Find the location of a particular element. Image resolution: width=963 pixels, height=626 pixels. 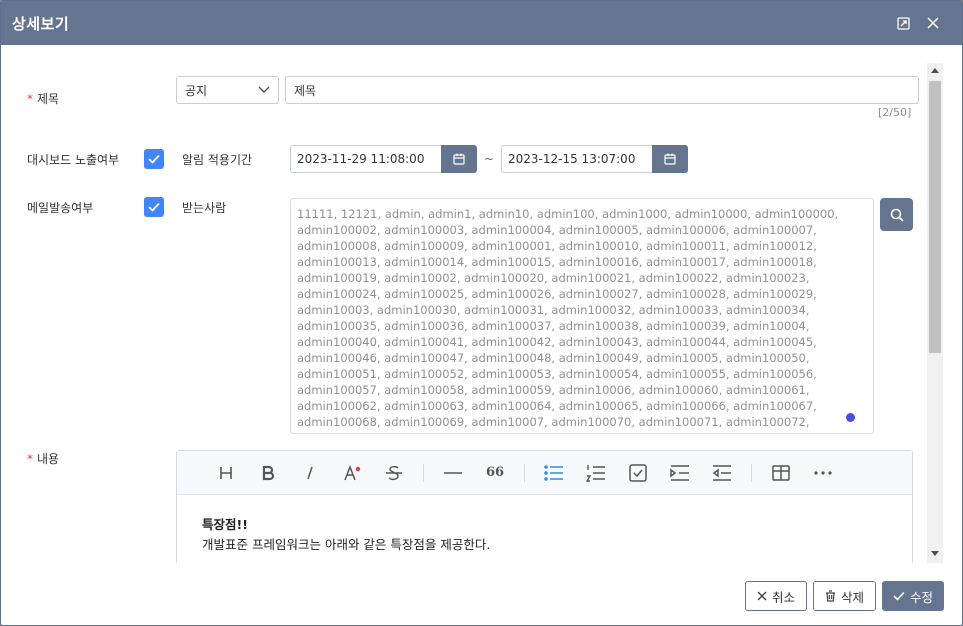

mail-send-checkbox is located at coordinates (154, 207).